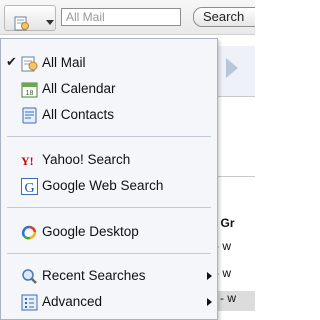 Image resolution: width=320 pixels, height=320 pixels. I want to click on yahoo-icon: Y!, so click(27, 161).